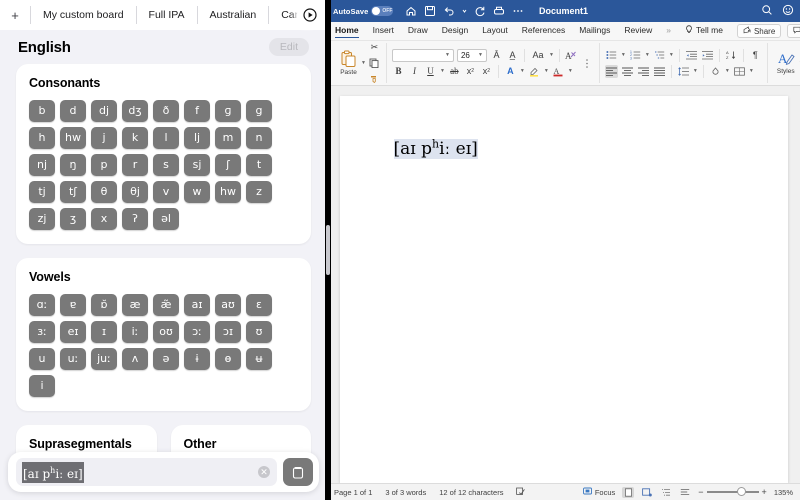  What do you see at coordinates (671, 55) in the screenshot?
I see `multilevel-list-caret-icon: ▼` at bounding box center [671, 55].